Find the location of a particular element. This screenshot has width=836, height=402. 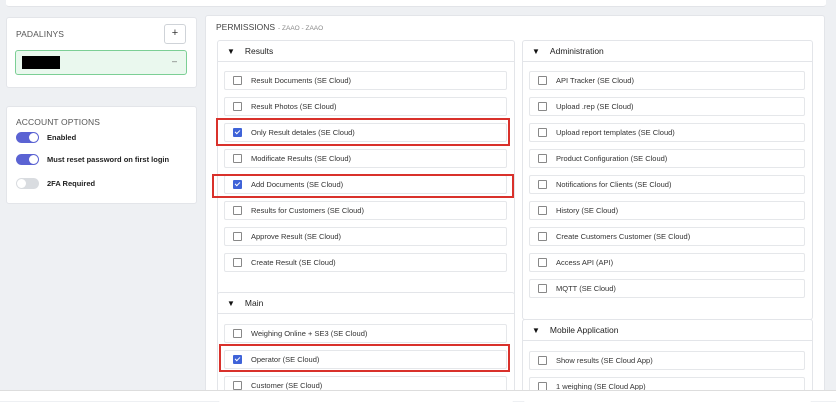

permission-item: Add Documents (SE Cloud) is located at coordinates (365, 184).